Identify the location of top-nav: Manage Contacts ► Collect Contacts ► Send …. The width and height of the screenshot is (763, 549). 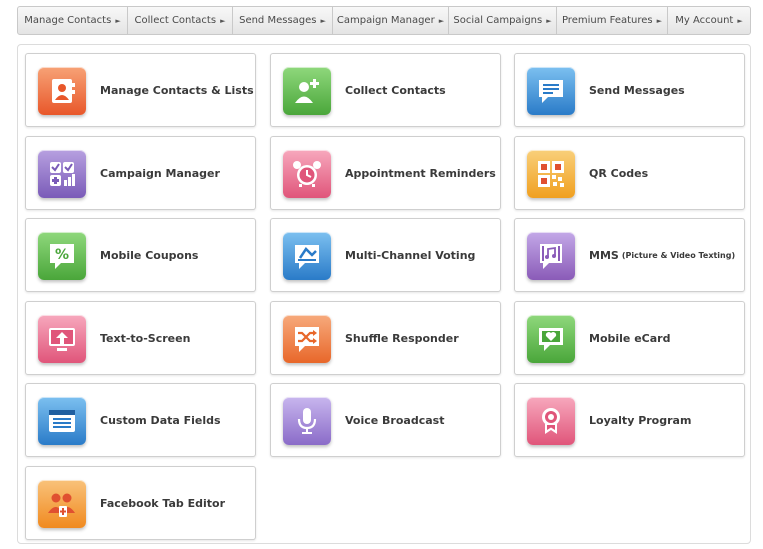
(384, 20).